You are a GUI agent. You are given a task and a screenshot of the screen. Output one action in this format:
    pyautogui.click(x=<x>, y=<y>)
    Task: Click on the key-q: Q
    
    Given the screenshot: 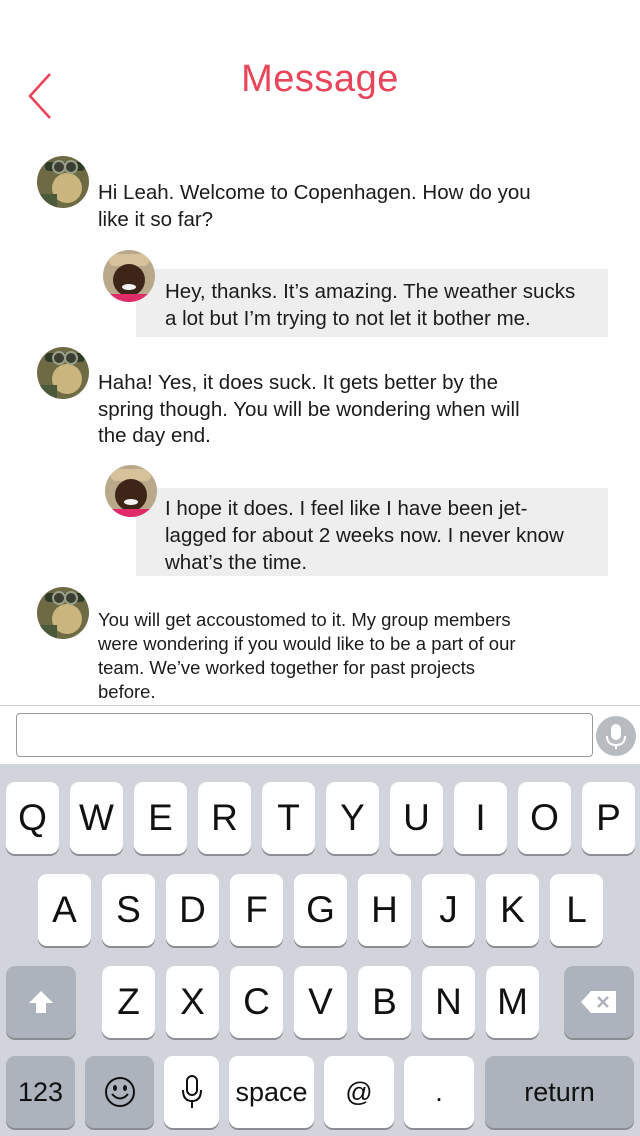 What is the action you would take?
    pyautogui.click(x=32, y=818)
    